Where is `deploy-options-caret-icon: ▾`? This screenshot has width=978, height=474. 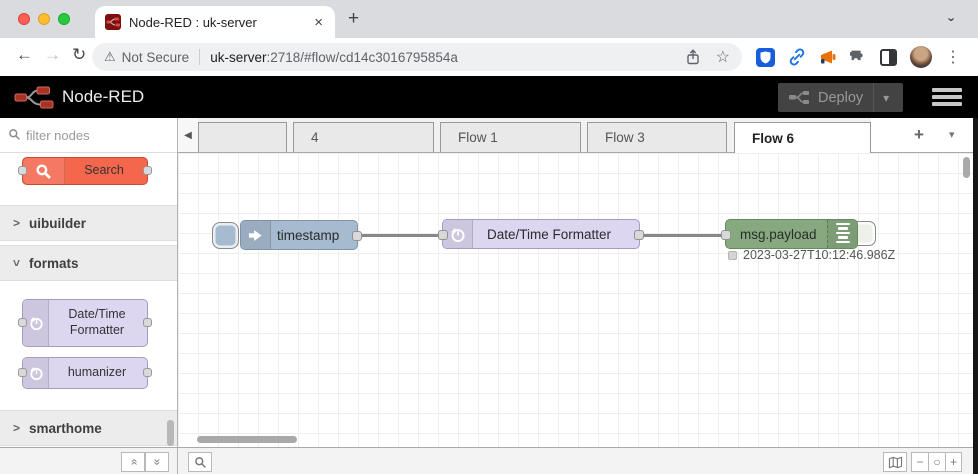 deploy-options-caret-icon: ▾ is located at coordinates (886, 98).